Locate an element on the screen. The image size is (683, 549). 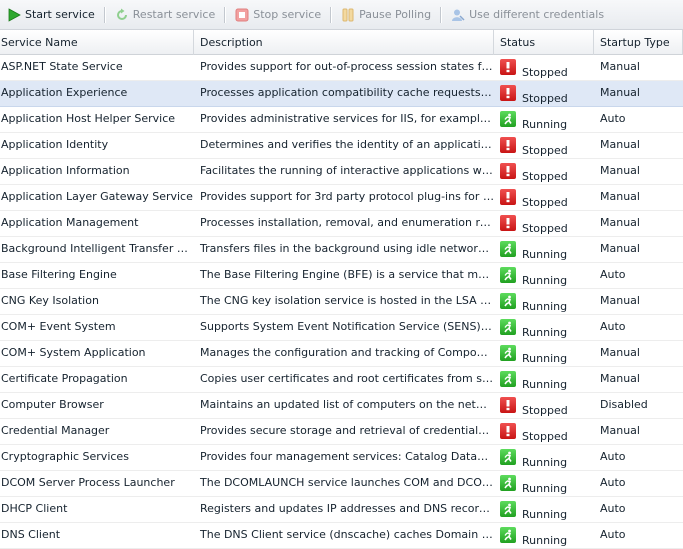
service-name-cell: Computer Browser is located at coordinates (52, 404).